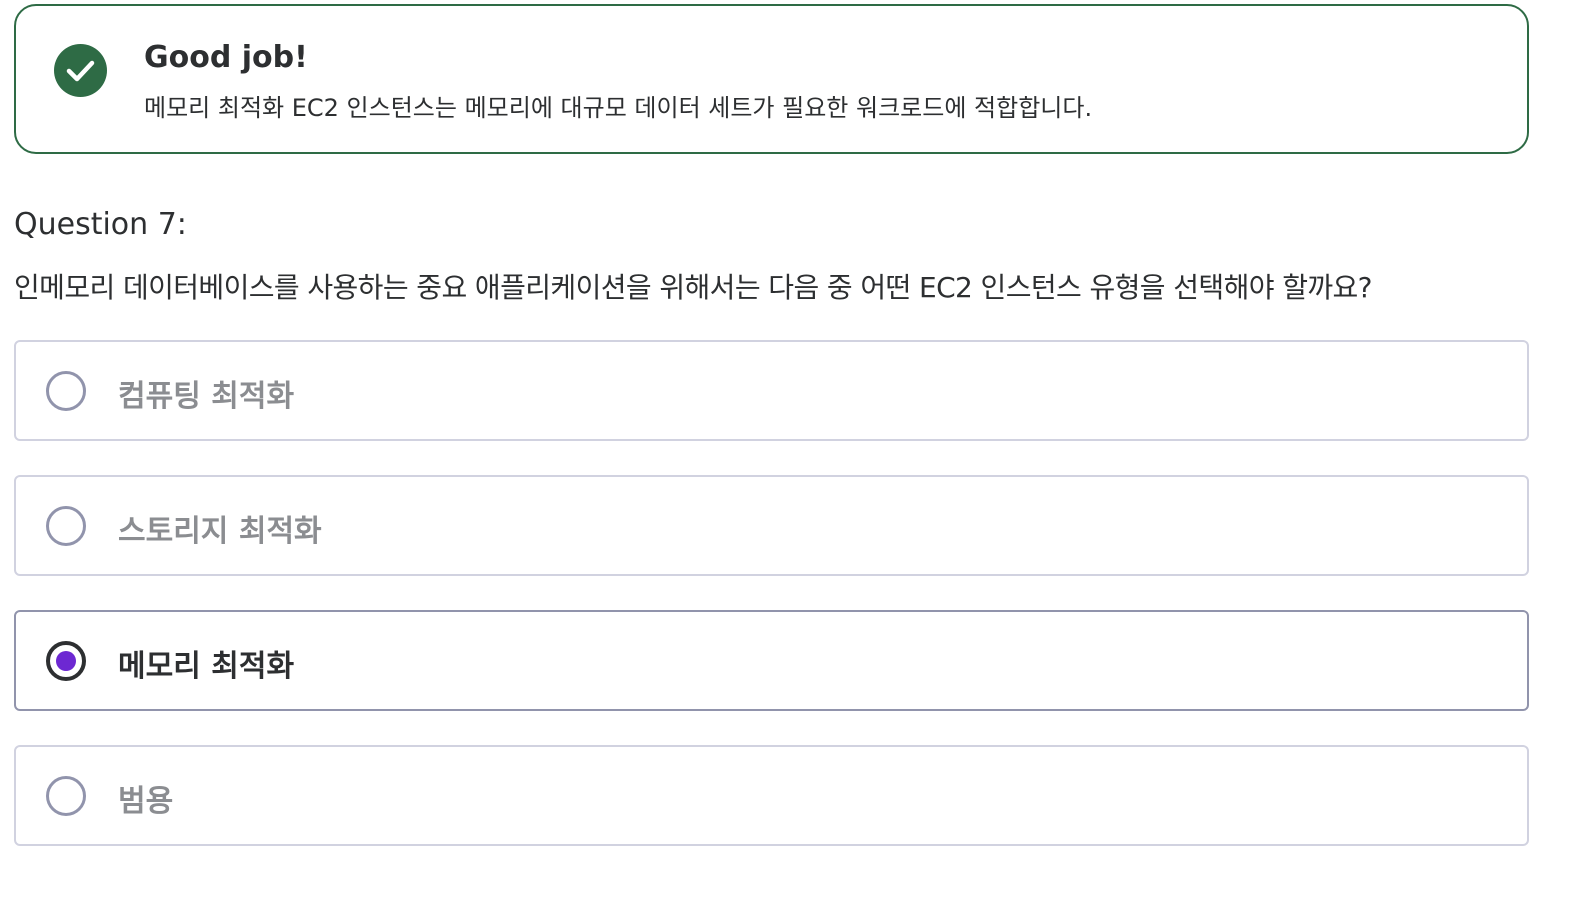 Image resolution: width=1578 pixels, height=910 pixels. I want to click on answer-option-general: 범용, so click(771, 795).